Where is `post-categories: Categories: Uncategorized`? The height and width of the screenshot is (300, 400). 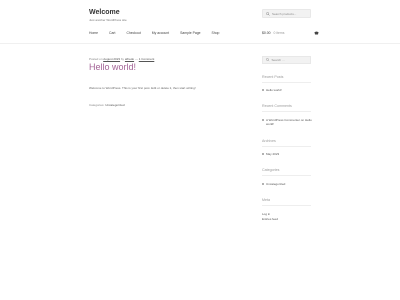
post-categories: Categories: Uncategorized is located at coordinates (107, 105).